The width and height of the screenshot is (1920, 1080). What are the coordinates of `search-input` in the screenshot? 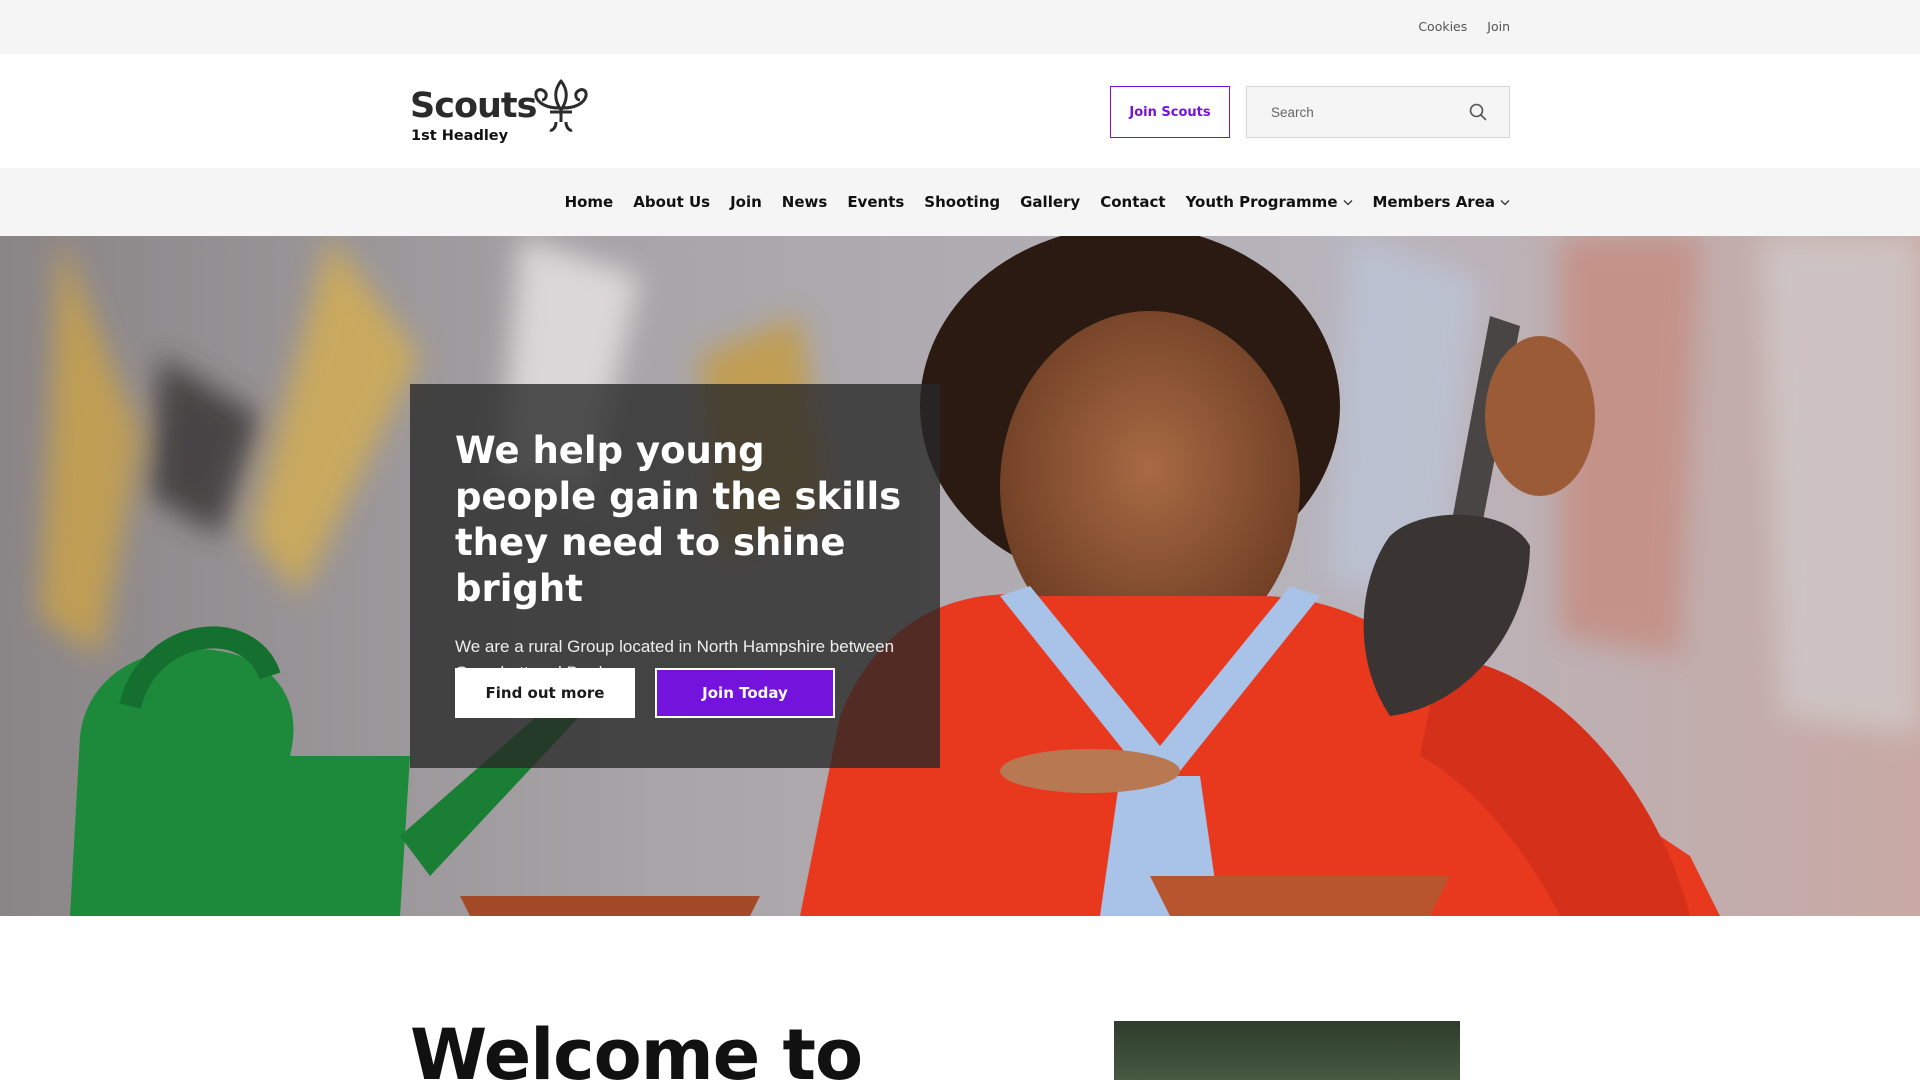 It's located at (1357, 112).